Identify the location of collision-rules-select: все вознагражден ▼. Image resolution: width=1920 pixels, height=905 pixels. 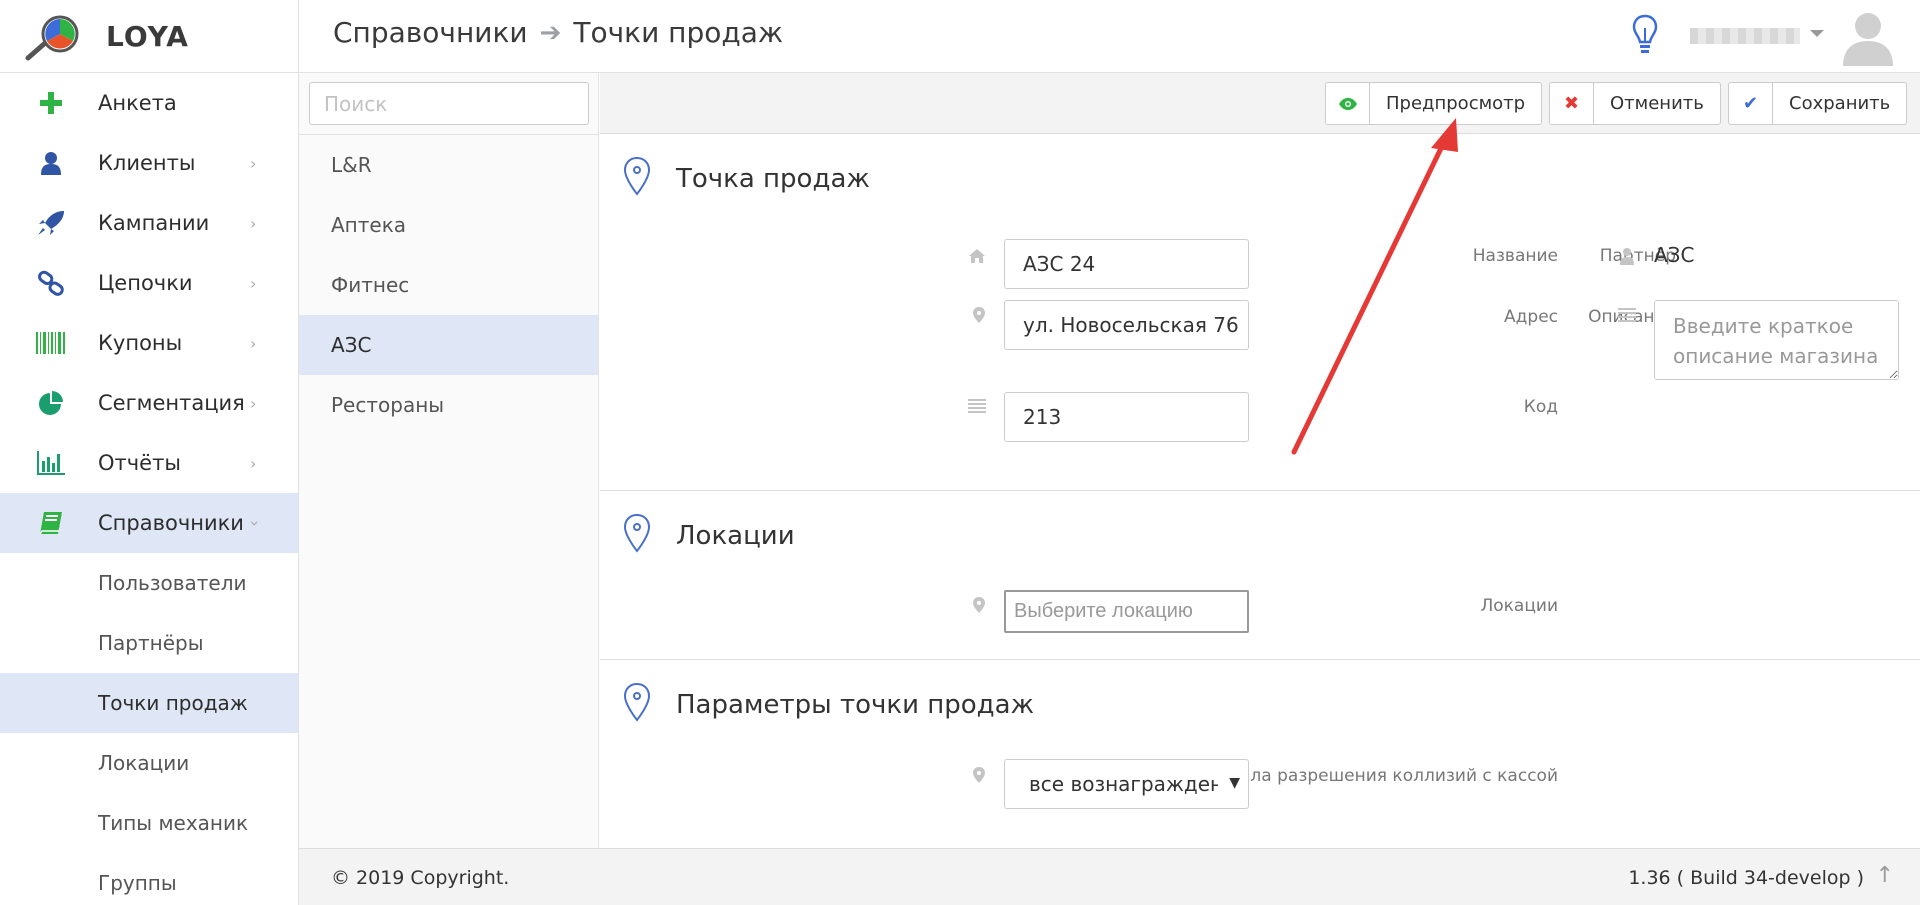
(1126, 784).